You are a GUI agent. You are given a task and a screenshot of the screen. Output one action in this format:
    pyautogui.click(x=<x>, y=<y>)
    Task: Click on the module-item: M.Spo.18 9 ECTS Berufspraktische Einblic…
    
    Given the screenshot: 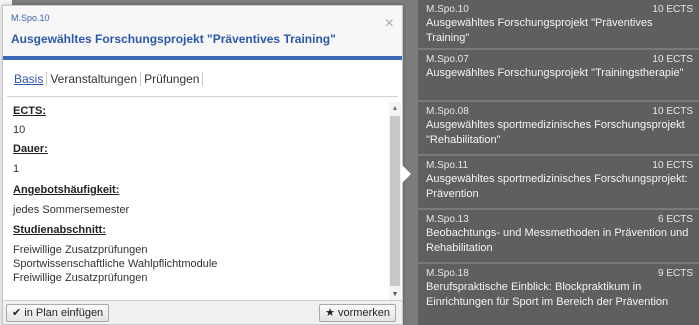 What is the action you would take?
    pyautogui.click(x=558, y=294)
    